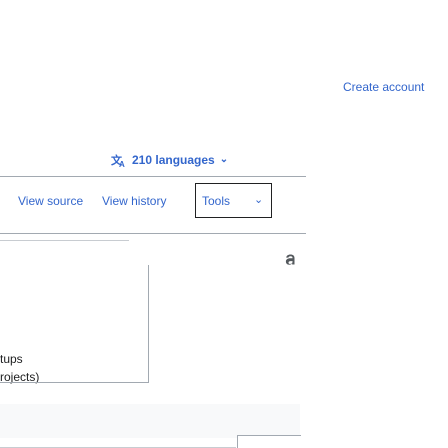 This screenshot has width=448, height=448. What do you see at coordinates (269, 441) in the screenshot?
I see `bottom-tab-outline` at bounding box center [269, 441].